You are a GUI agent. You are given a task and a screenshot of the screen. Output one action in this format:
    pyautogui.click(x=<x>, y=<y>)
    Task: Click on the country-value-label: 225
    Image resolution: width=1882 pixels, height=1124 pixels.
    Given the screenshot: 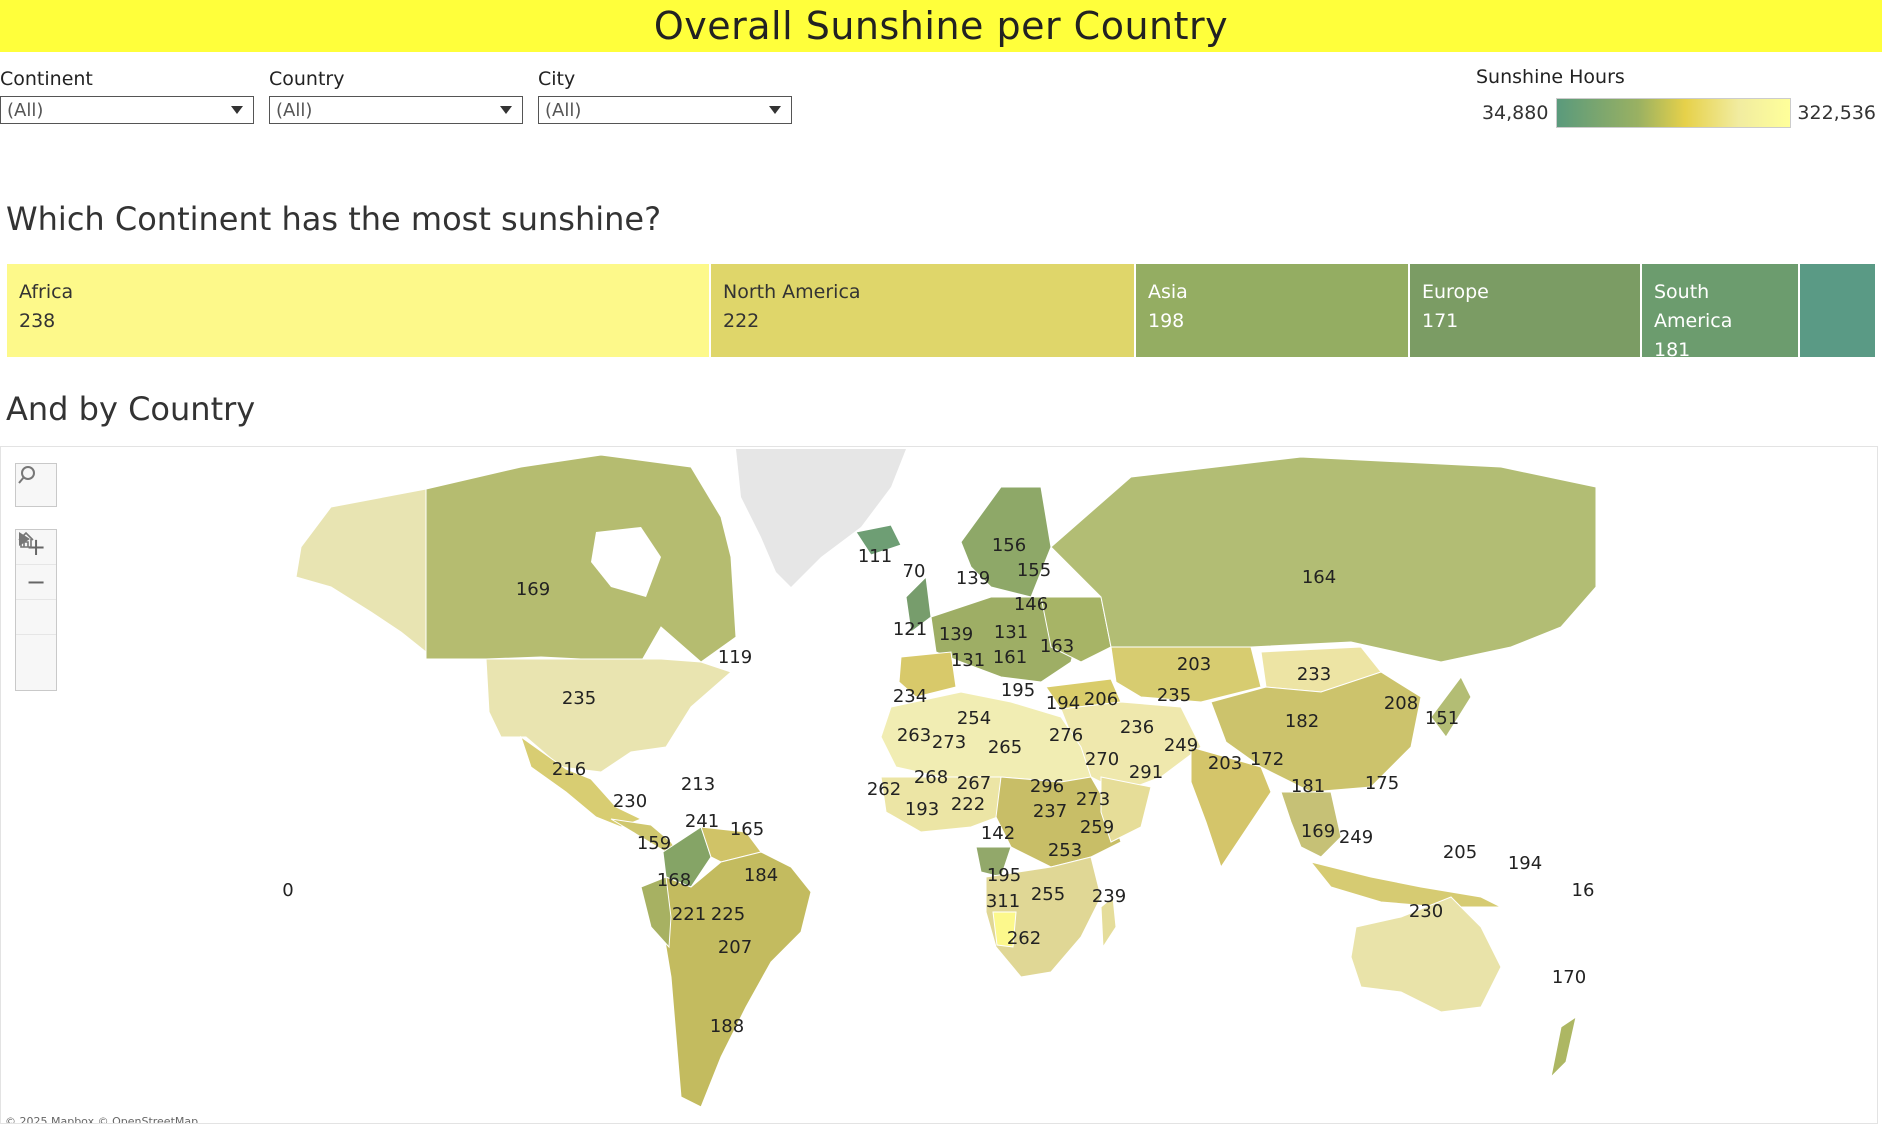 What is the action you would take?
    pyautogui.click(x=728, y=914)
    